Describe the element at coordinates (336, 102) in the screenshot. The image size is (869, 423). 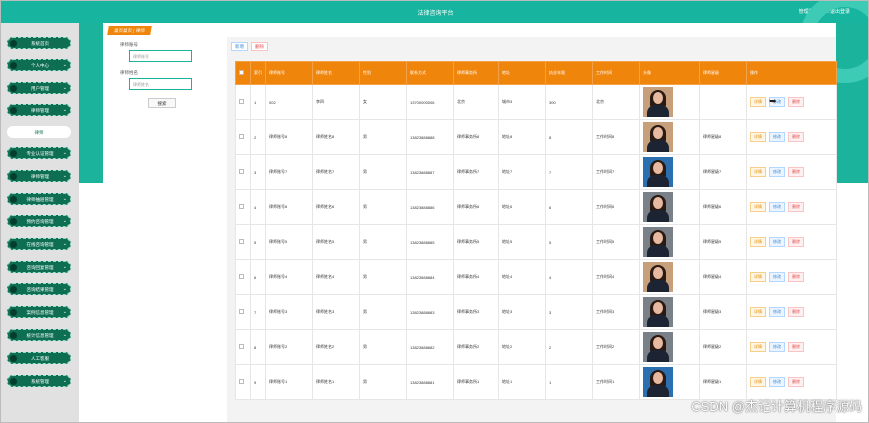
I see `cell-name: 李四` at that location.